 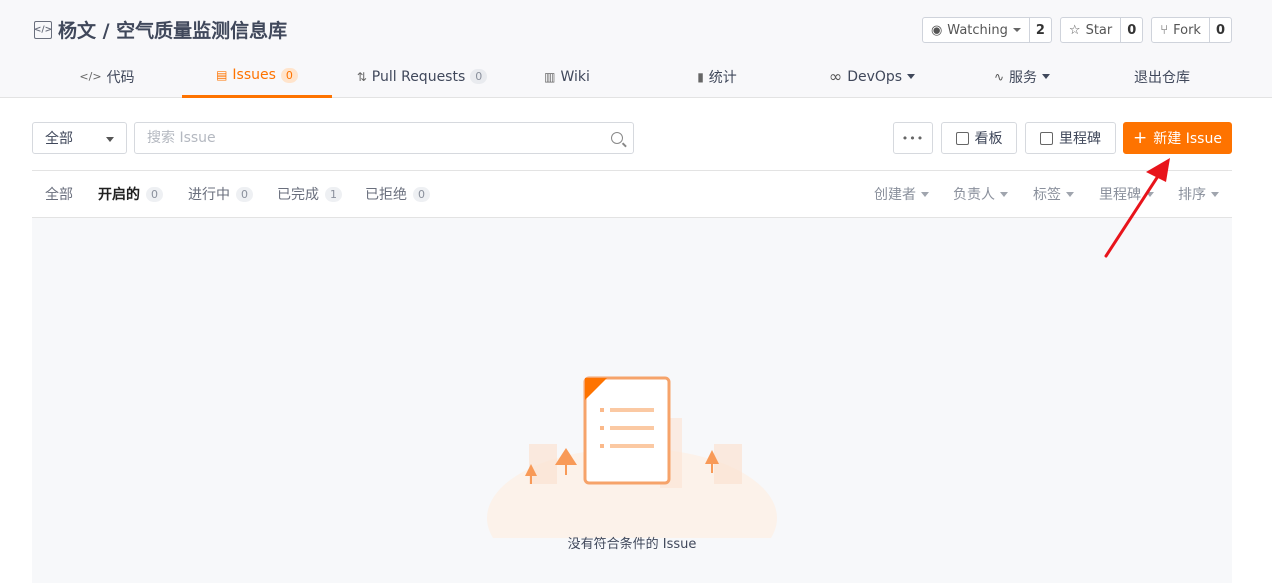 I want to click on empty-state-message: 没有符合条件的 Issue, so click(x=632, y=544).